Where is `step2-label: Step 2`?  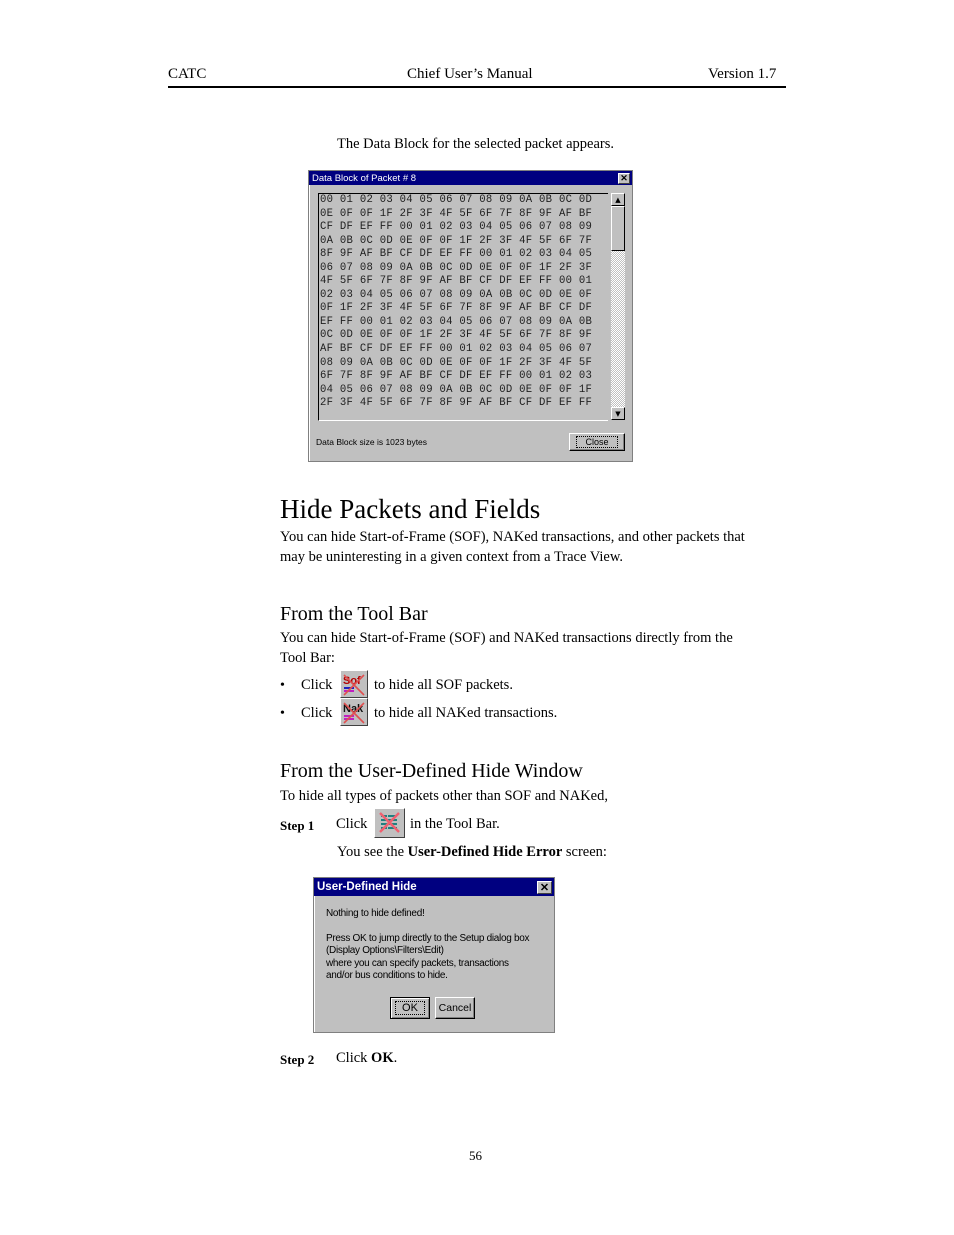 step2-label: Step 2 is located at coordinates (297, 1059).